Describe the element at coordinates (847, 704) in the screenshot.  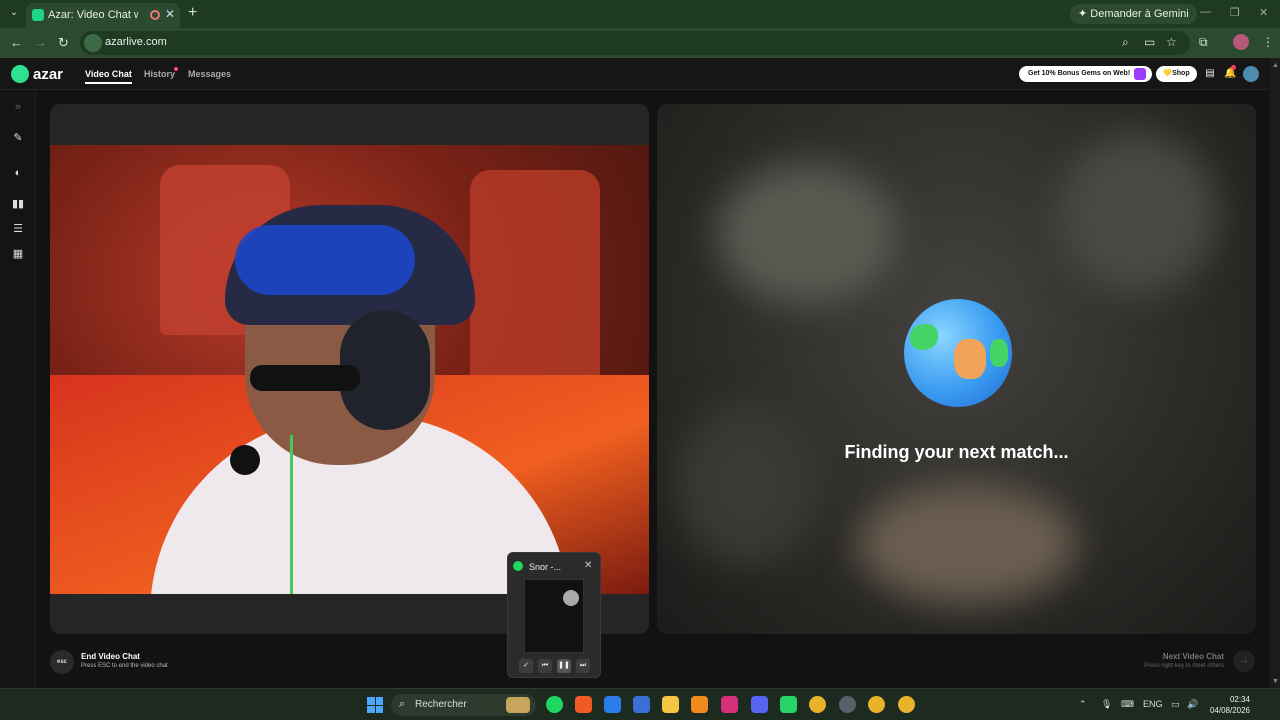
I see `settings-taskbar-icon` at that location.